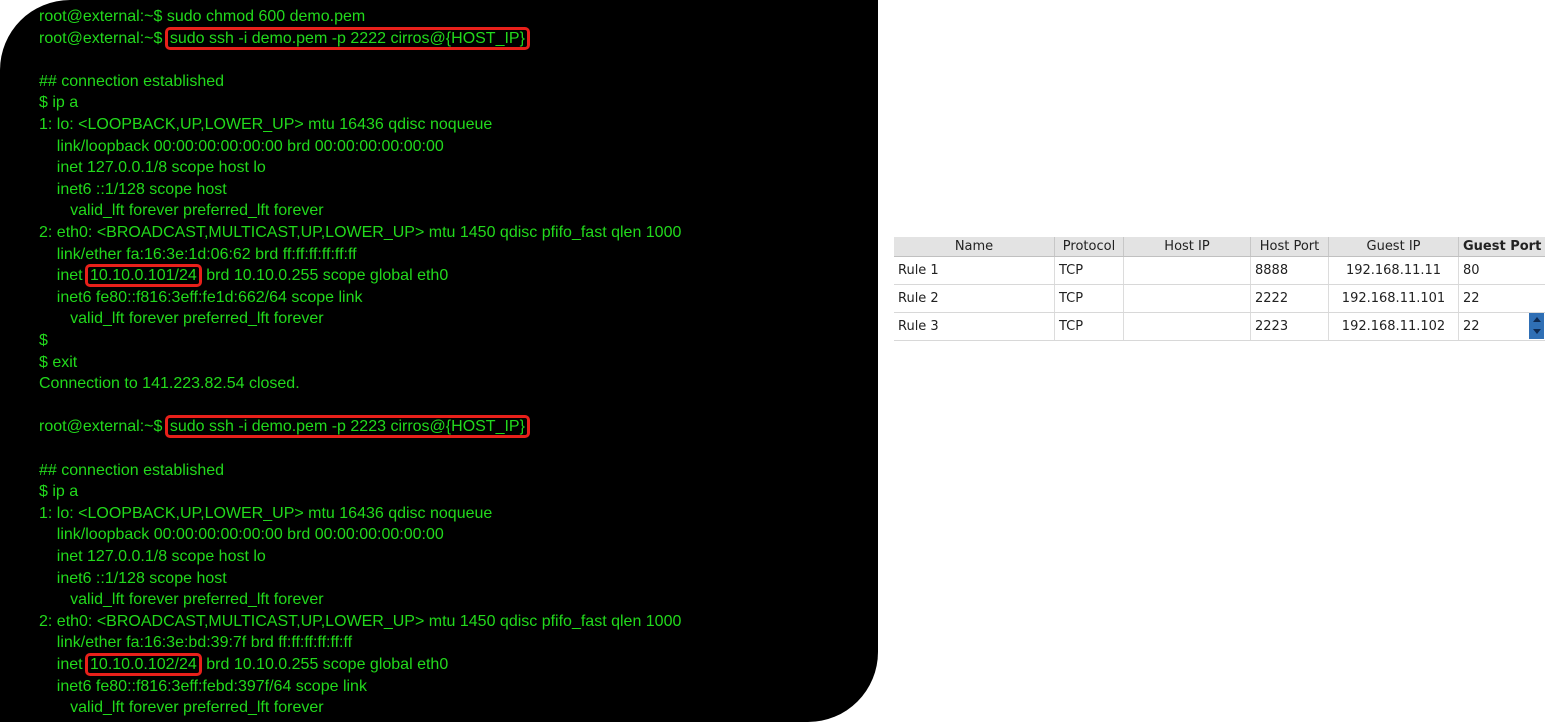  Describe the element at coordinates (974, 326) in the screenshot. I see `rule-name-cell: Rule 3` at that location.